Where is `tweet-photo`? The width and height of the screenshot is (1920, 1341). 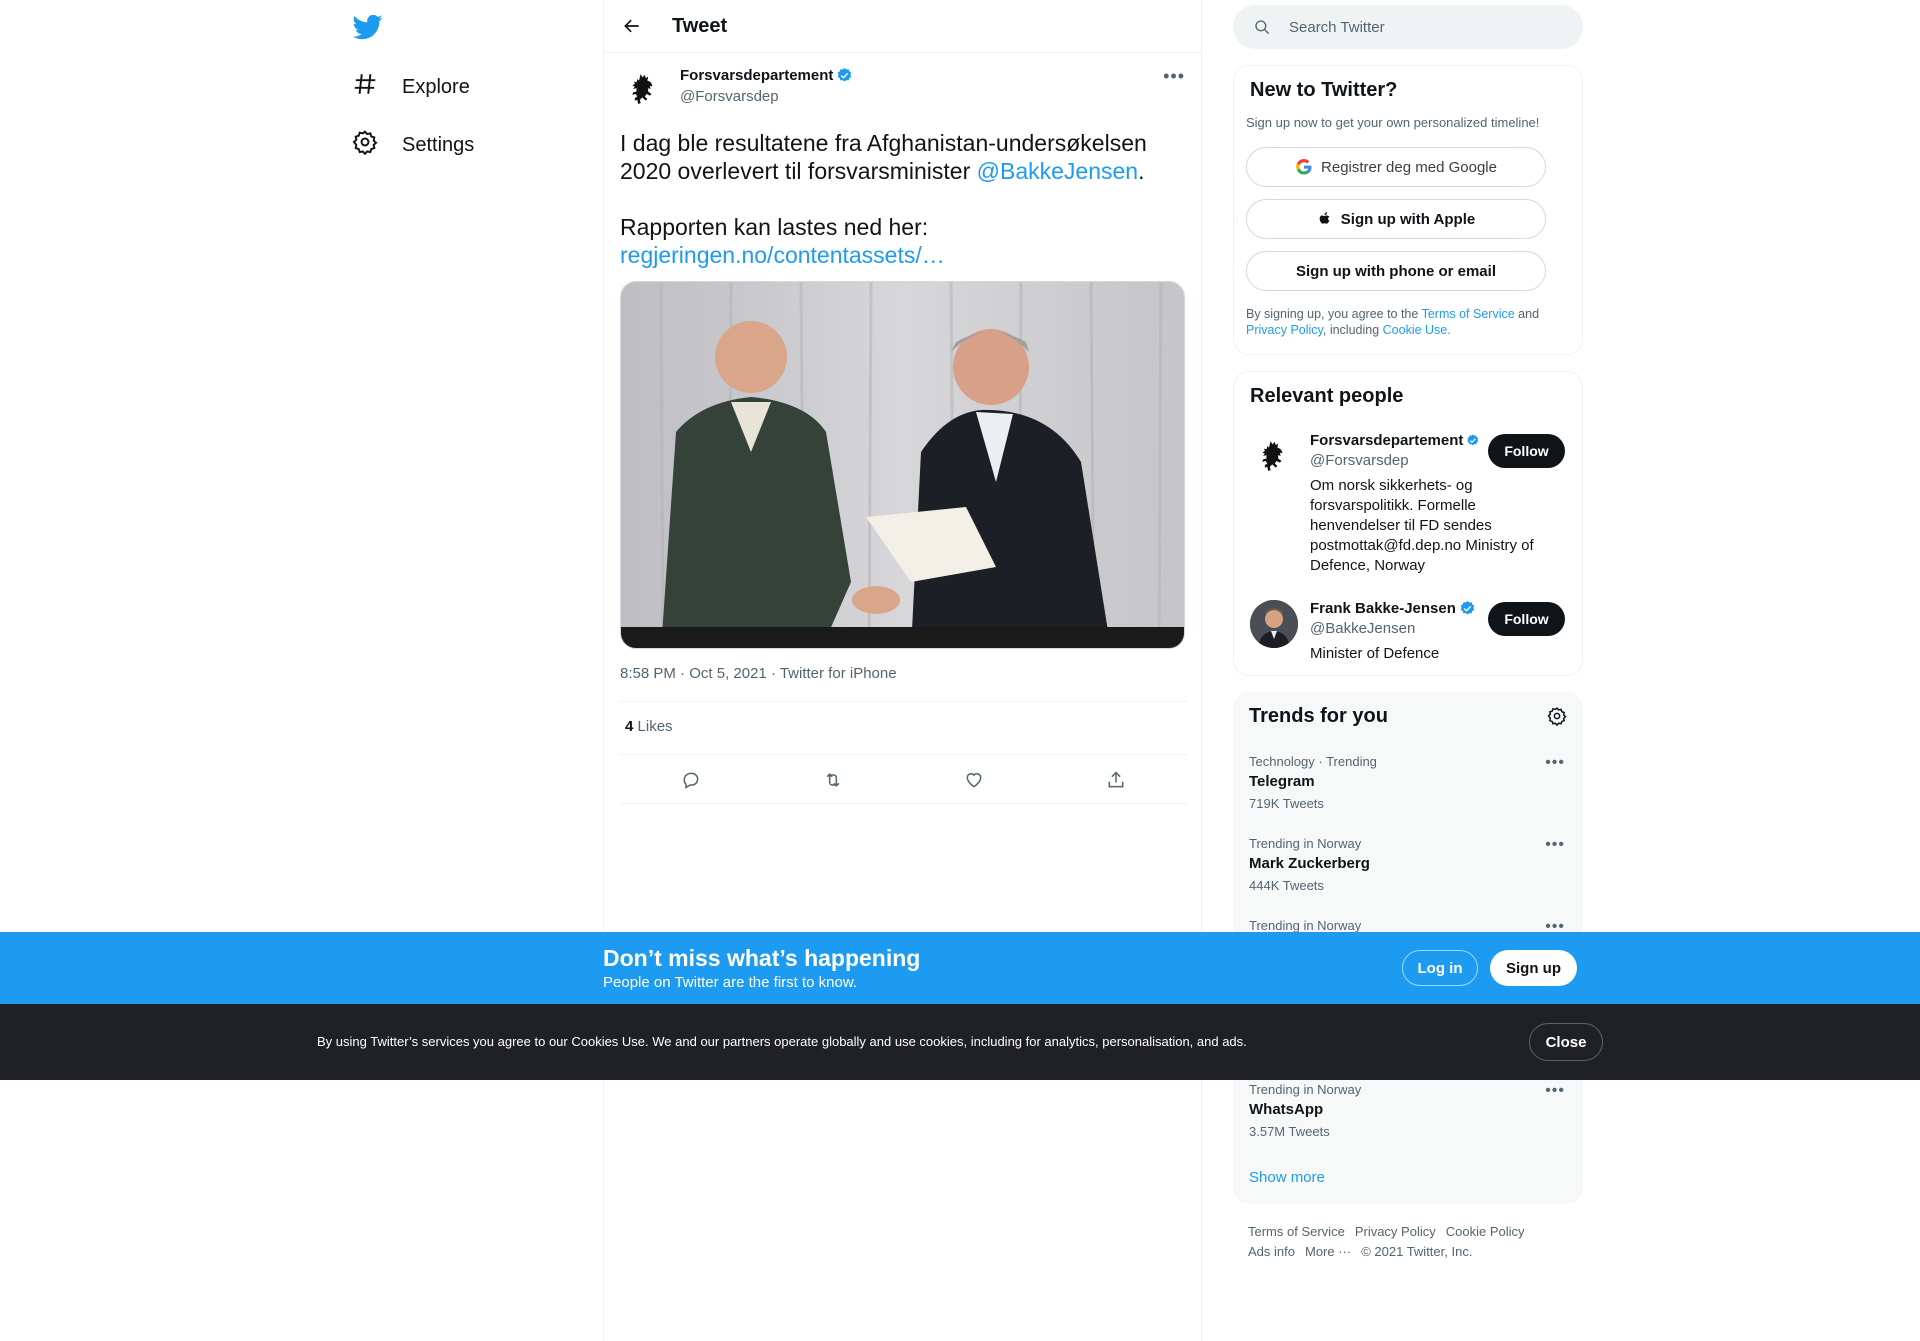 tweet-photo is located at coordinates (902, 465).